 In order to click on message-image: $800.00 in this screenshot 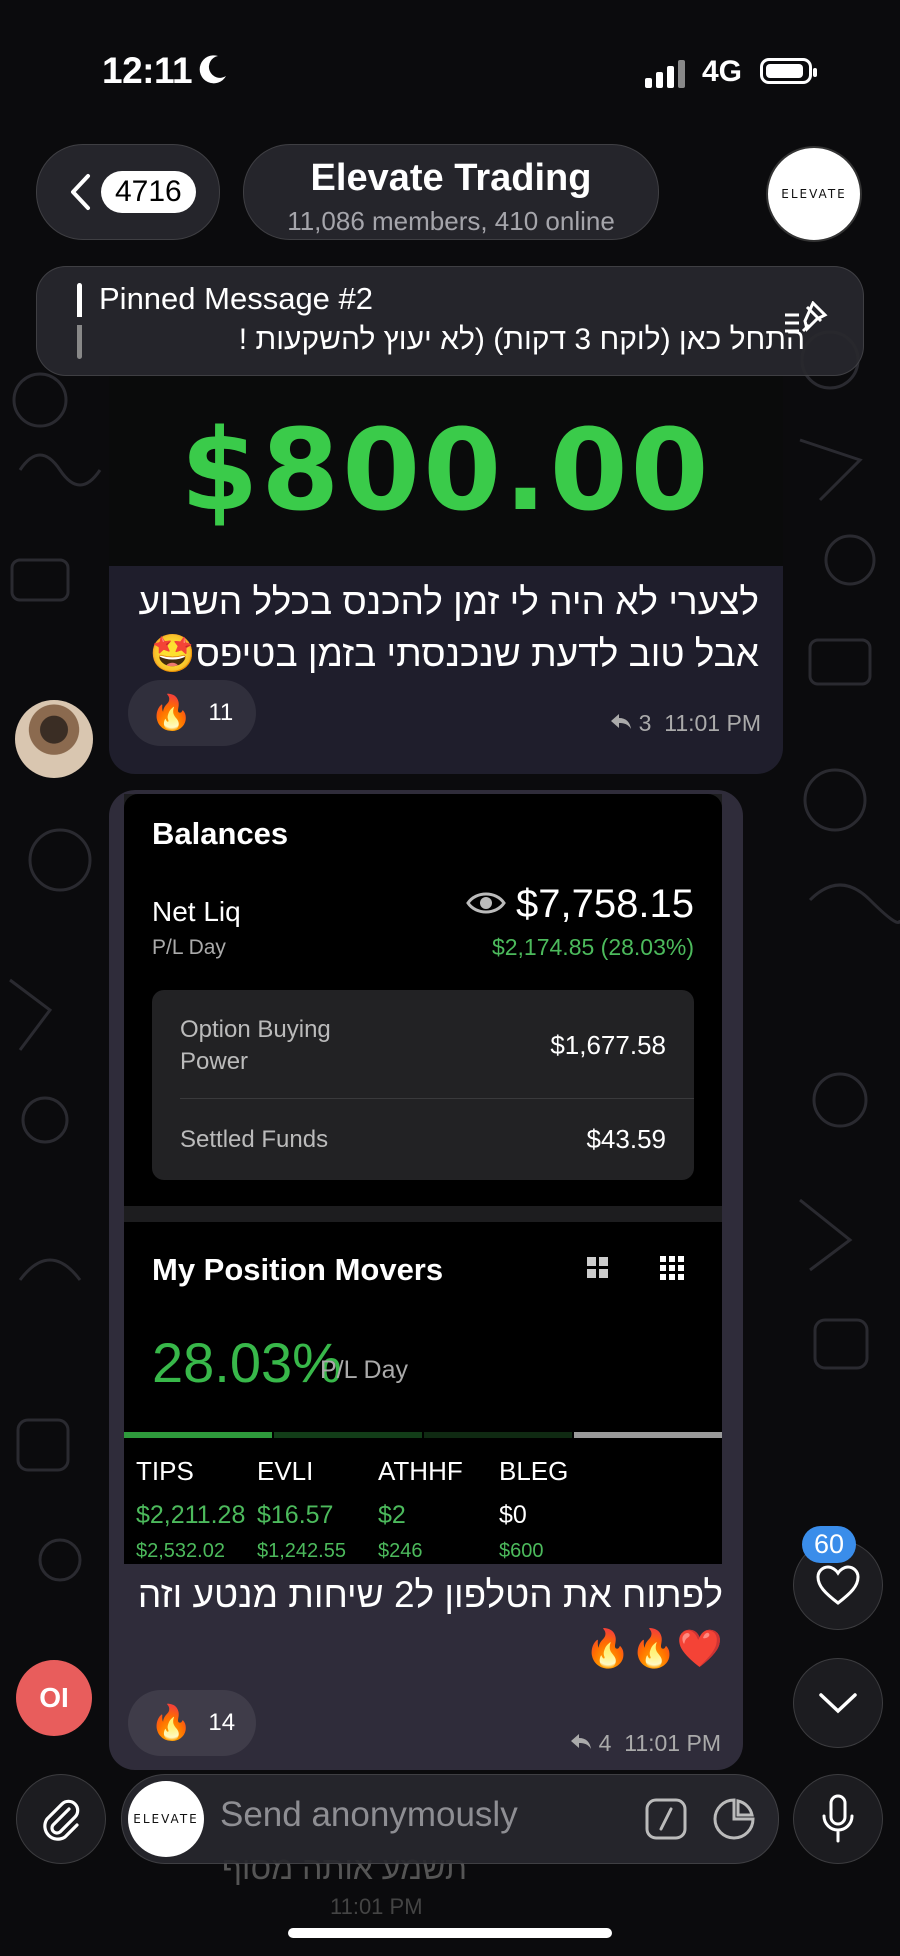, I will do `click(446, 471)`.